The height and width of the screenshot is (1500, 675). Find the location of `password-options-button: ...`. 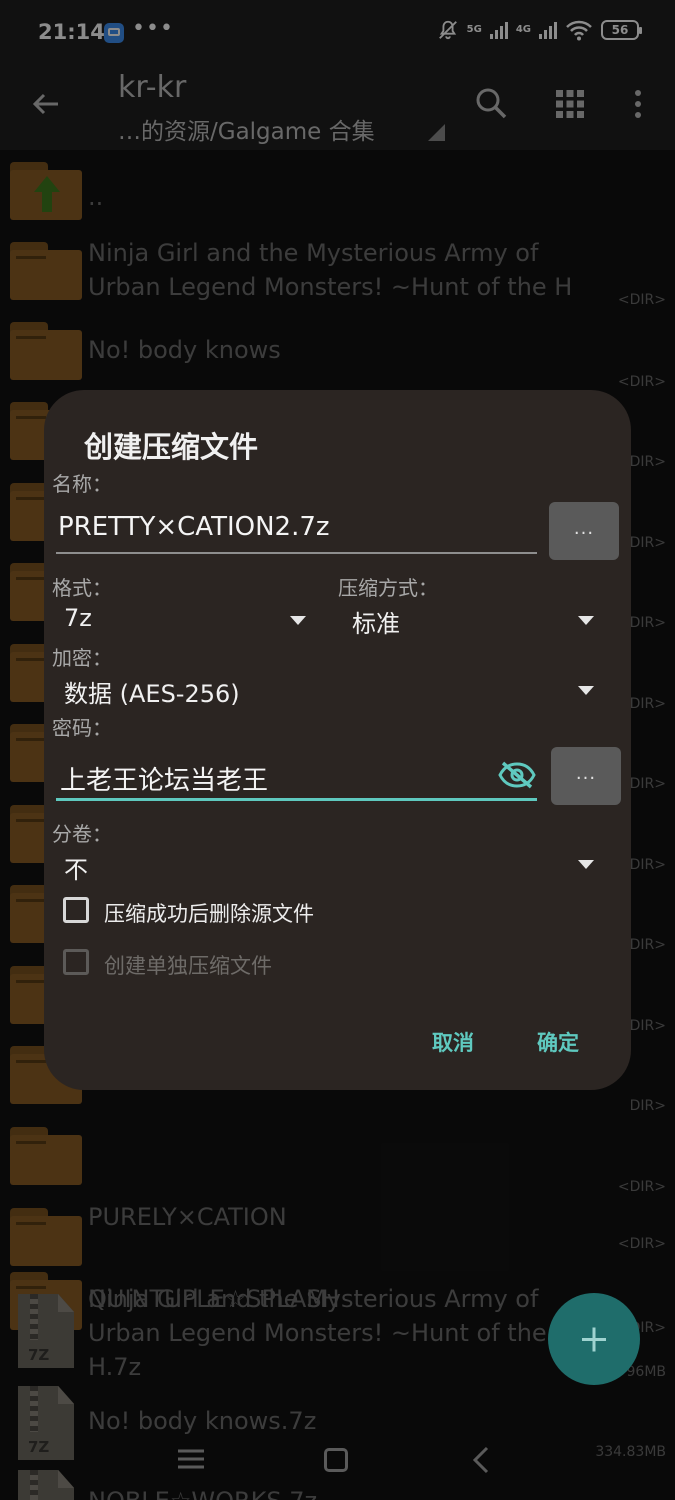

password-options-button: ... is located at coordinates (586, 776).